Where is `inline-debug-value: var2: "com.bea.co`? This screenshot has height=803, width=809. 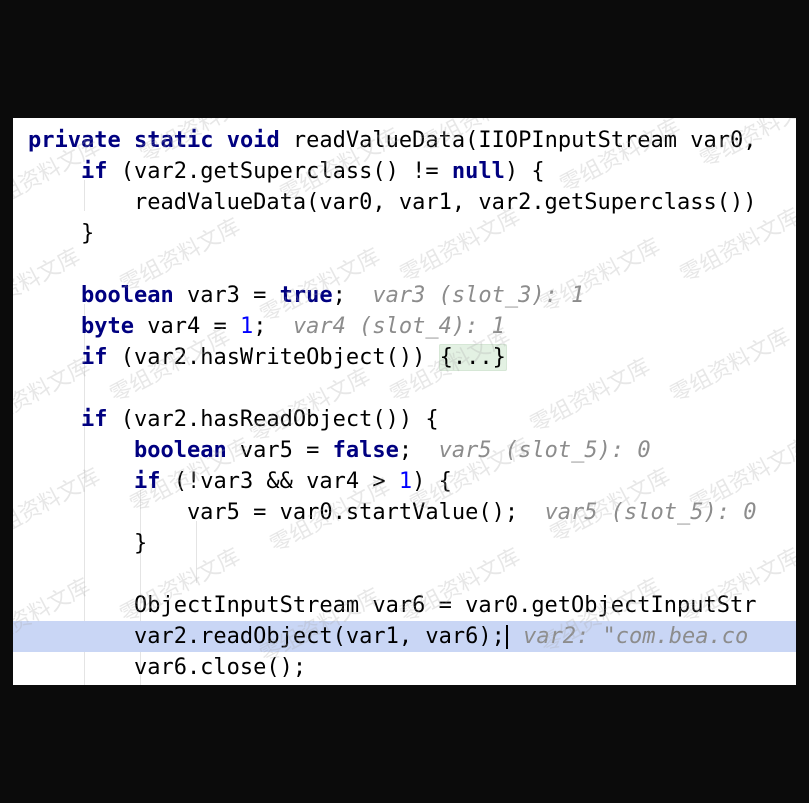
inline-debug-value: var2: "com.bea.co is located at coordinates (629, 636).